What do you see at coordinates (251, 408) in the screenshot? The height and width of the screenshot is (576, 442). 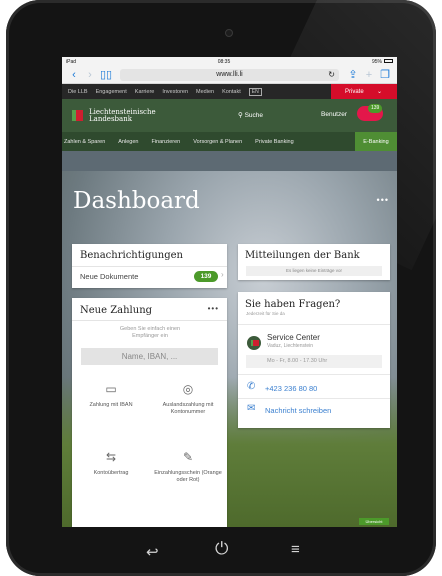 I see `chat-icon: ✉` at bounding box center [251, 408].